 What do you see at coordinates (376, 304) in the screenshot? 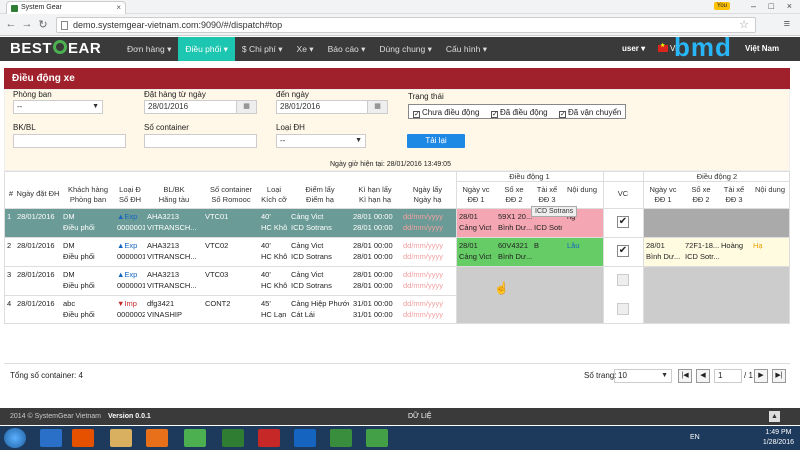
I see `table-cell-kh-lay: 31/01 00:00` at bounding box center [376, 304].